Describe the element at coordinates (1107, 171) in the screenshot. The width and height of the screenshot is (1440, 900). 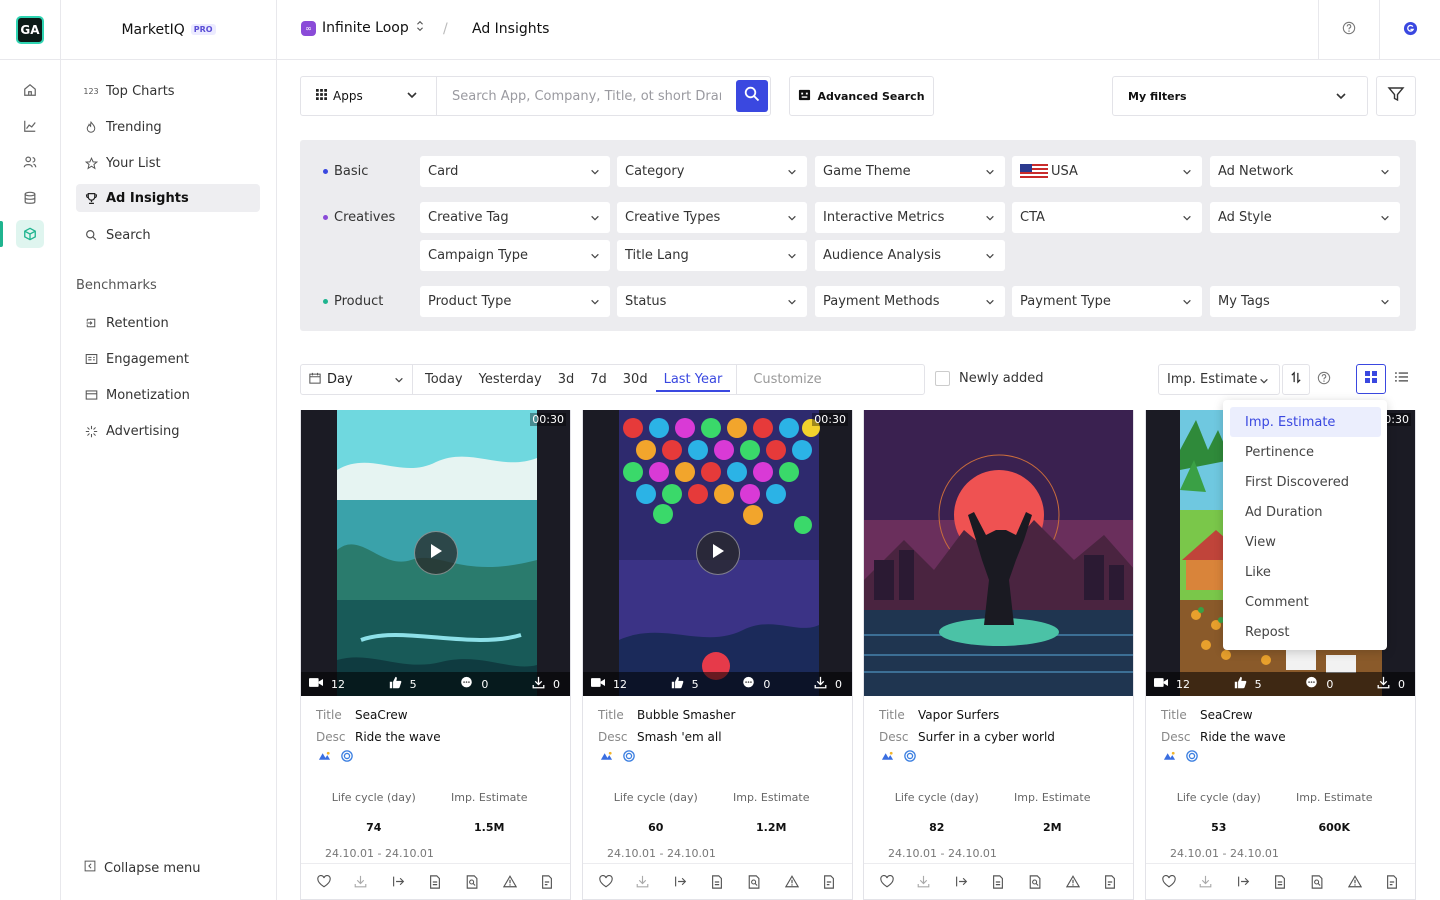
I see `country-select: USA` at that location.